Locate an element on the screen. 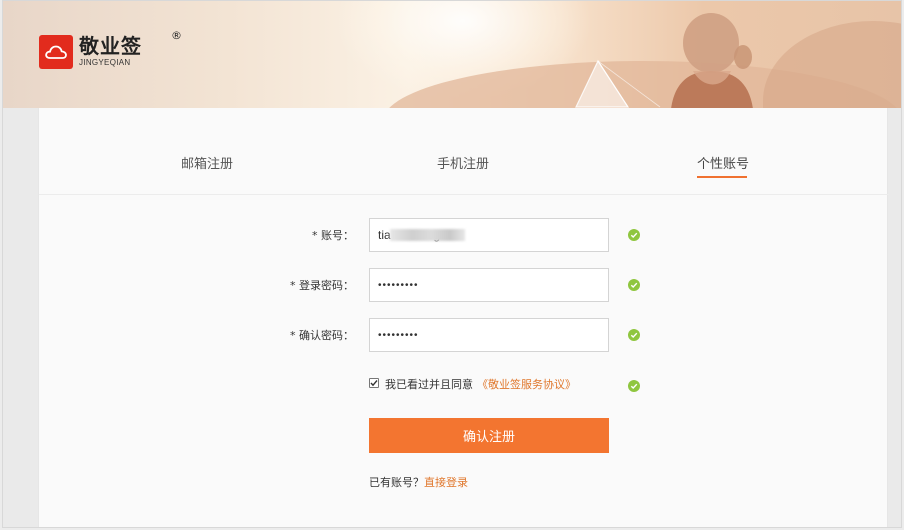 The height and width of the screenshot is (530, 904). confirm-password-label: * 确认密码： is located at coordinates (322, 335).